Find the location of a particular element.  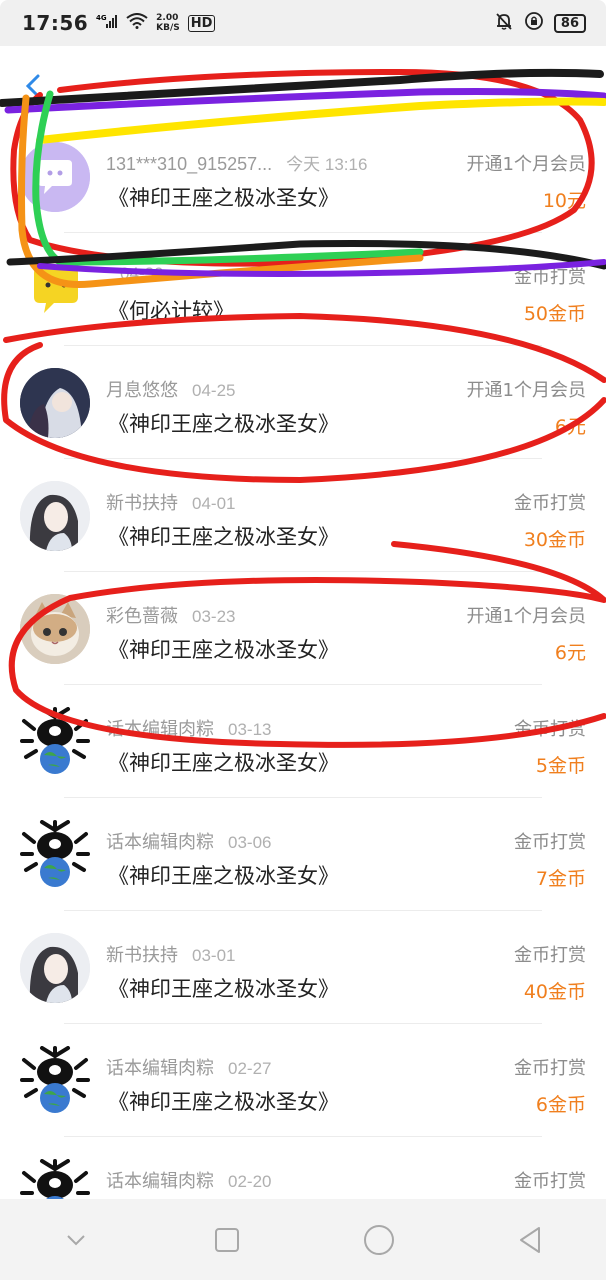

list-item: 新书扶持 04-01 《神印王座之极冰圣女》 金币打赏 30金币 is located at coordinates (303, 515).